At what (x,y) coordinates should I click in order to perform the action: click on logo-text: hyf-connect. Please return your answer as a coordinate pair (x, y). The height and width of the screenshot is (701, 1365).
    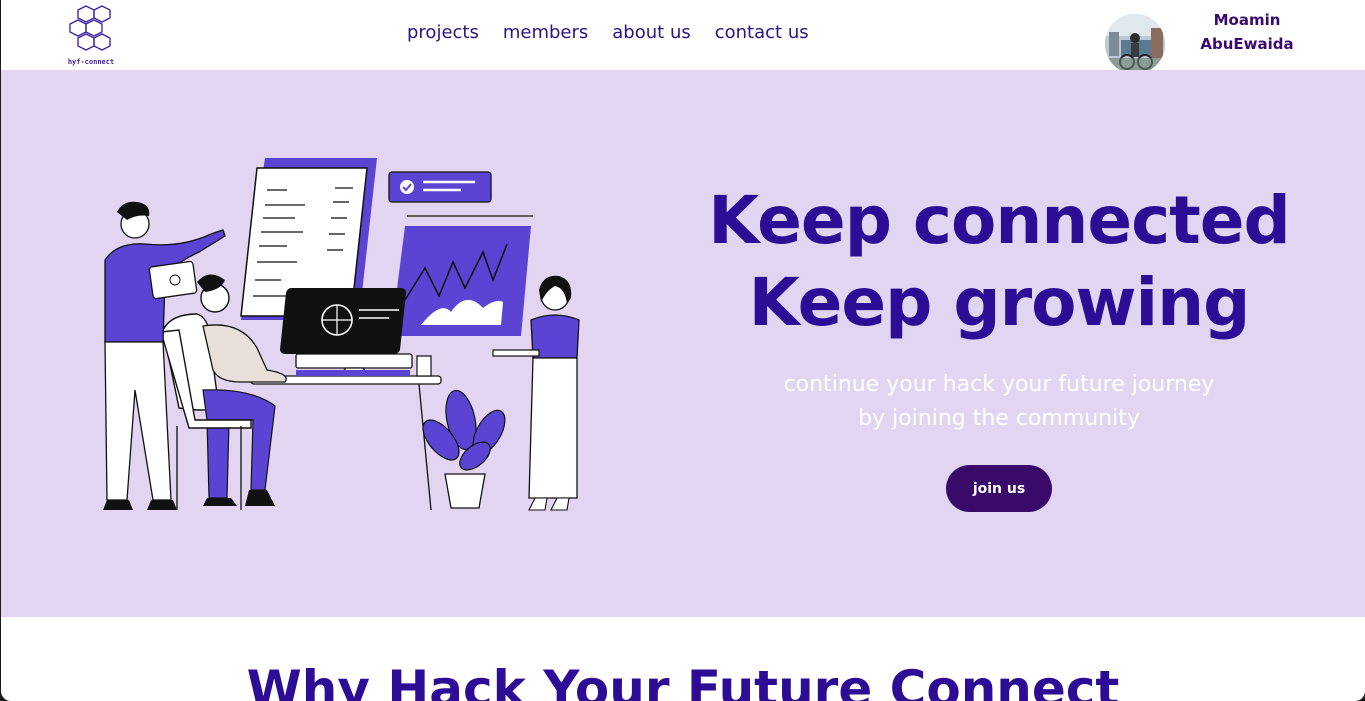
    Looking at the image, I should click on (91, 62).